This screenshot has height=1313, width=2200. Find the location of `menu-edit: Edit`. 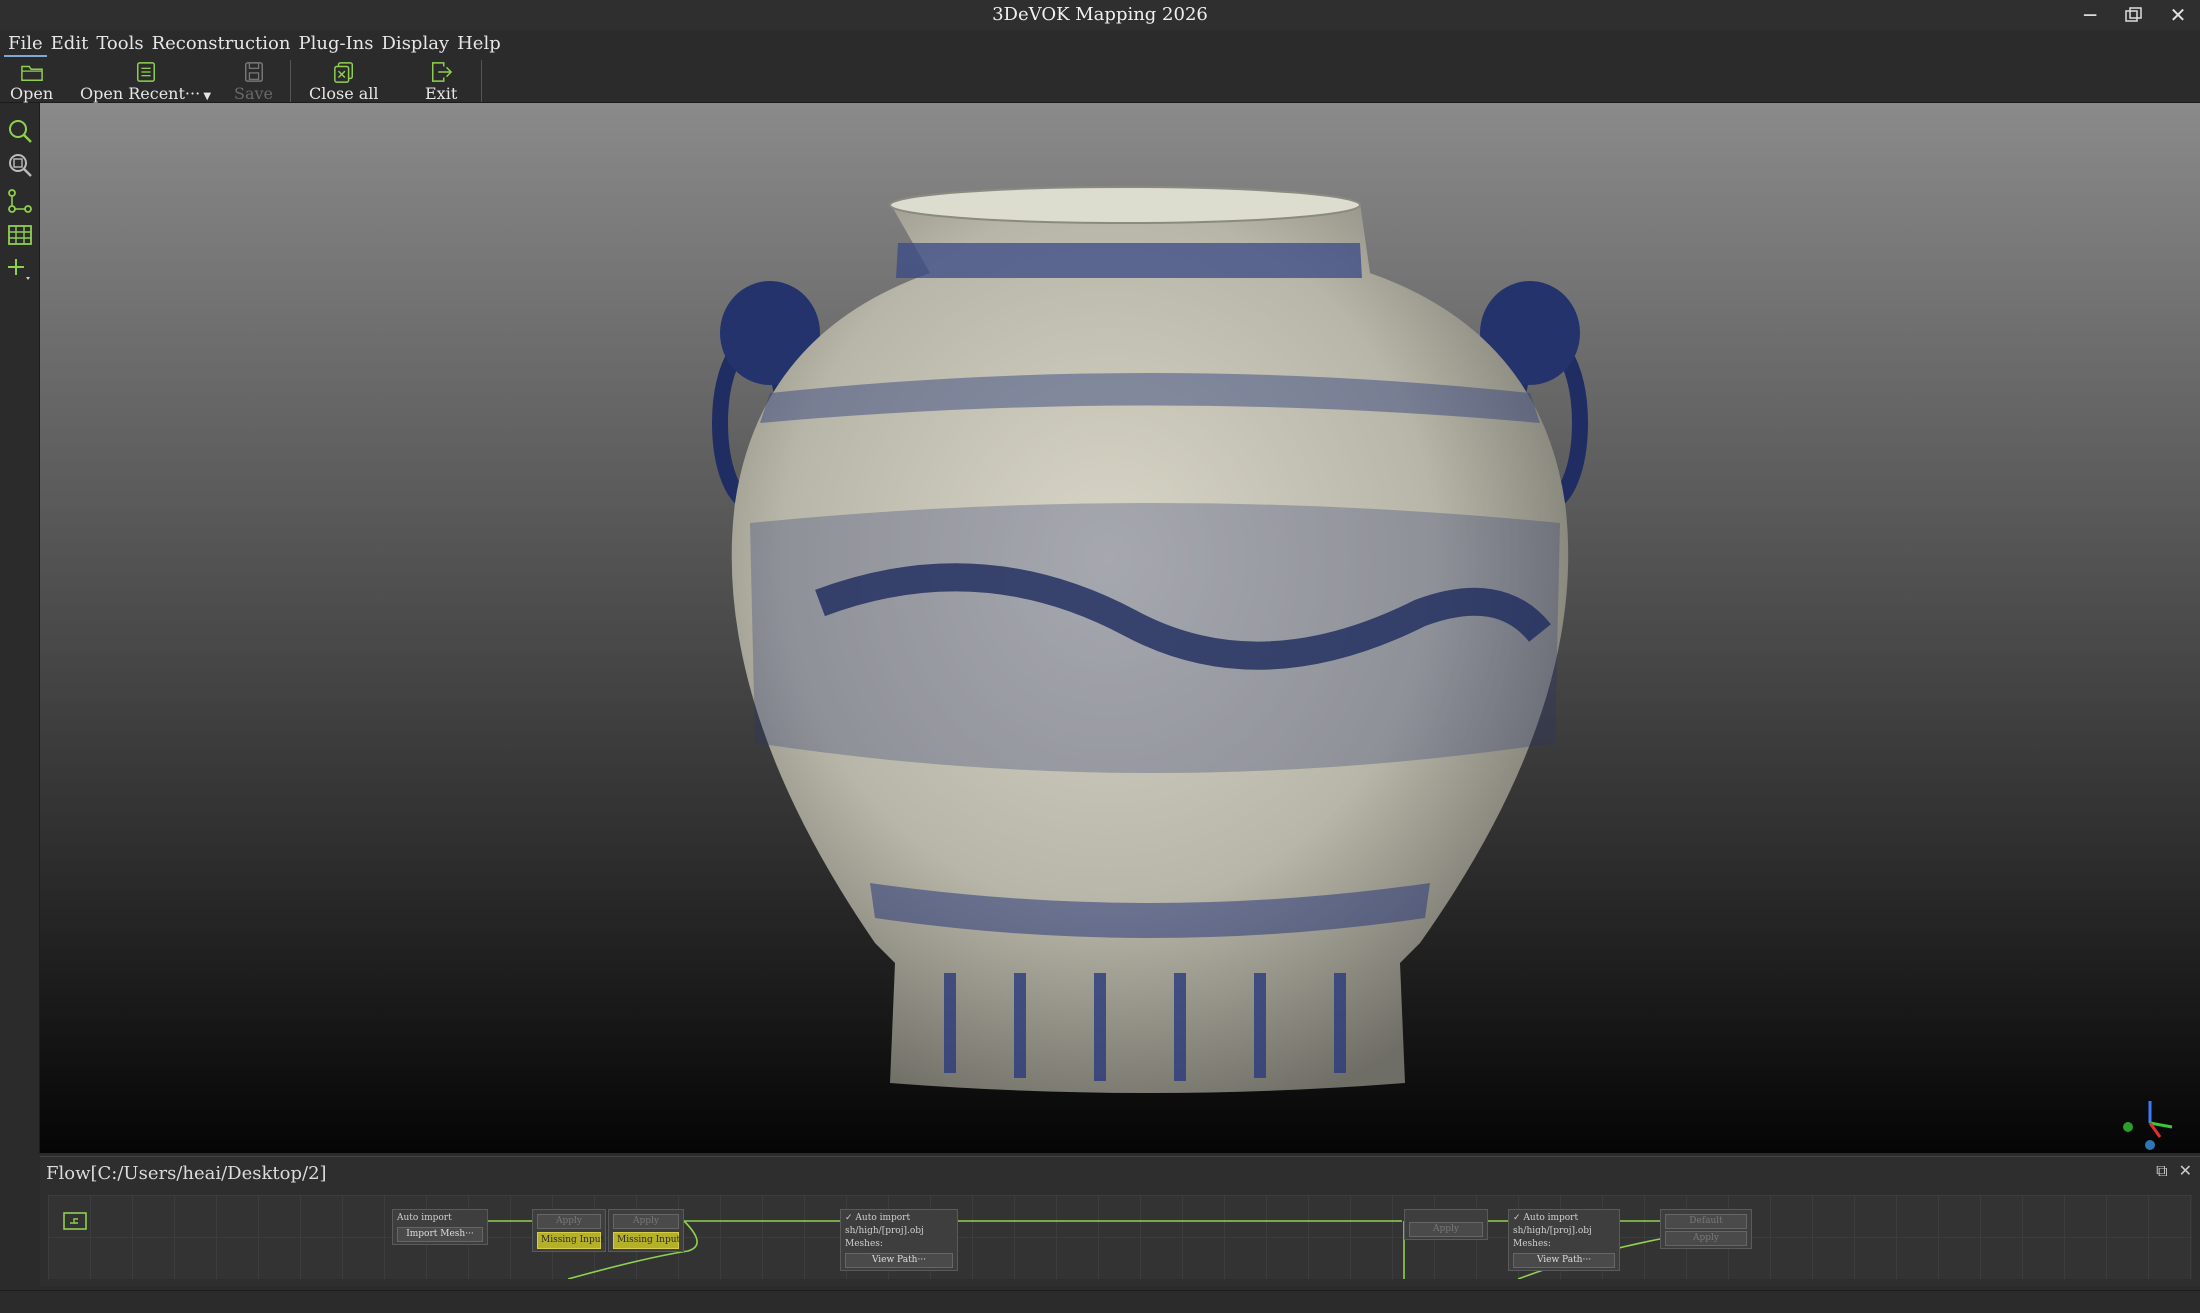

menu-edit: Edit is located at coordinates (70, 44).